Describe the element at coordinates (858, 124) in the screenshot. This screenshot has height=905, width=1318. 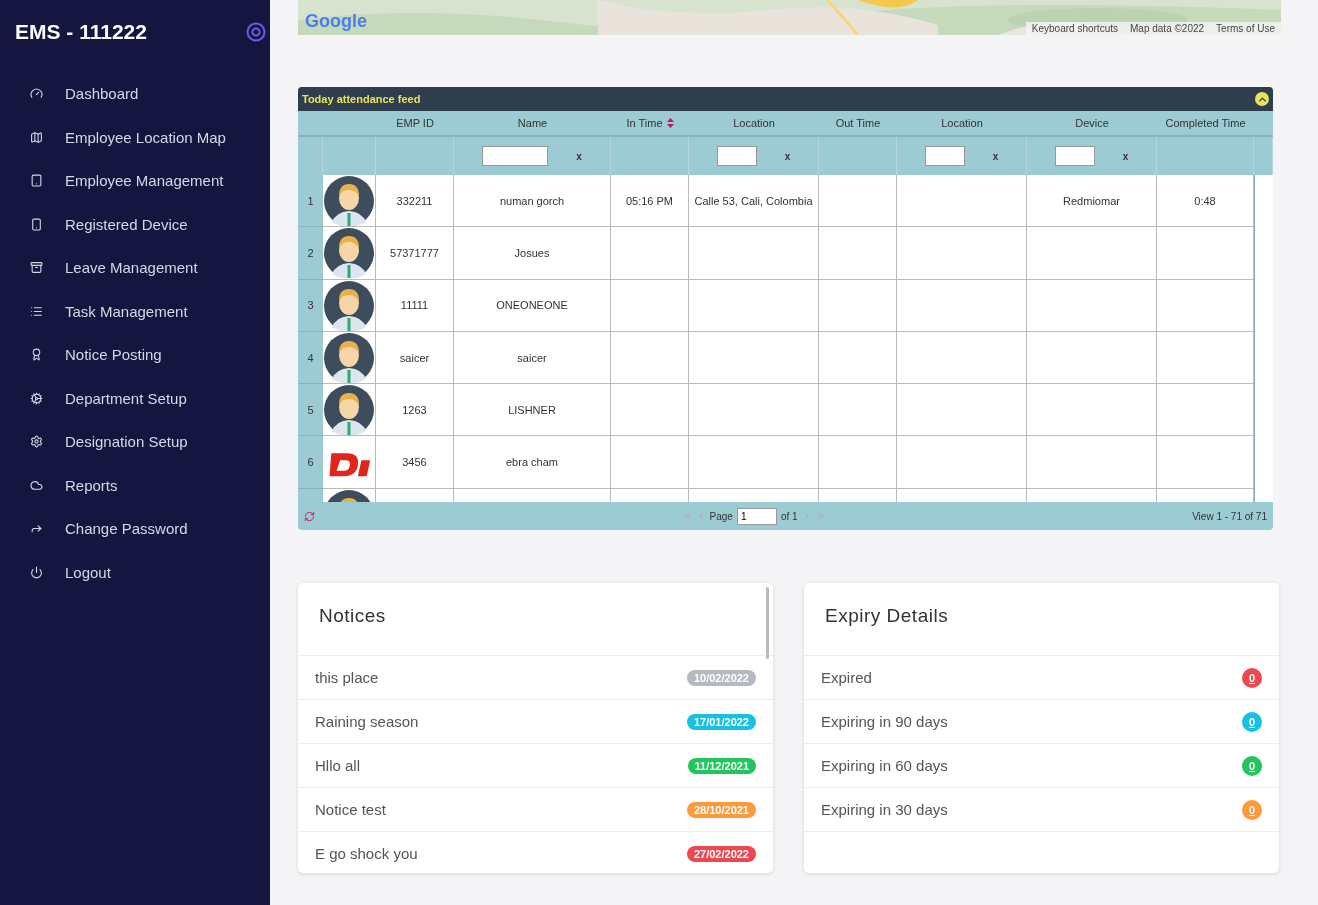
I see `column-header: Out Time` at that location.